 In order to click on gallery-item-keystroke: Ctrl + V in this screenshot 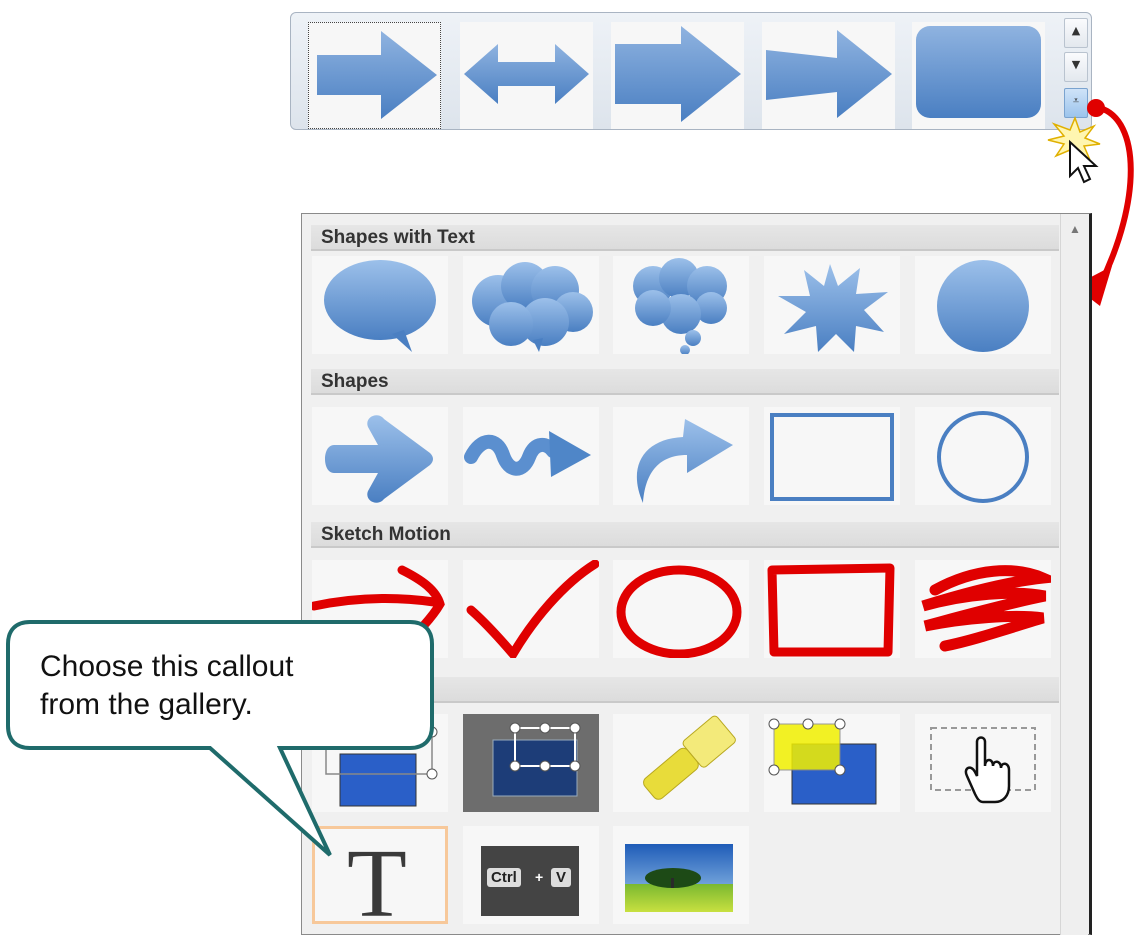, I will do `click(531, 875)`.